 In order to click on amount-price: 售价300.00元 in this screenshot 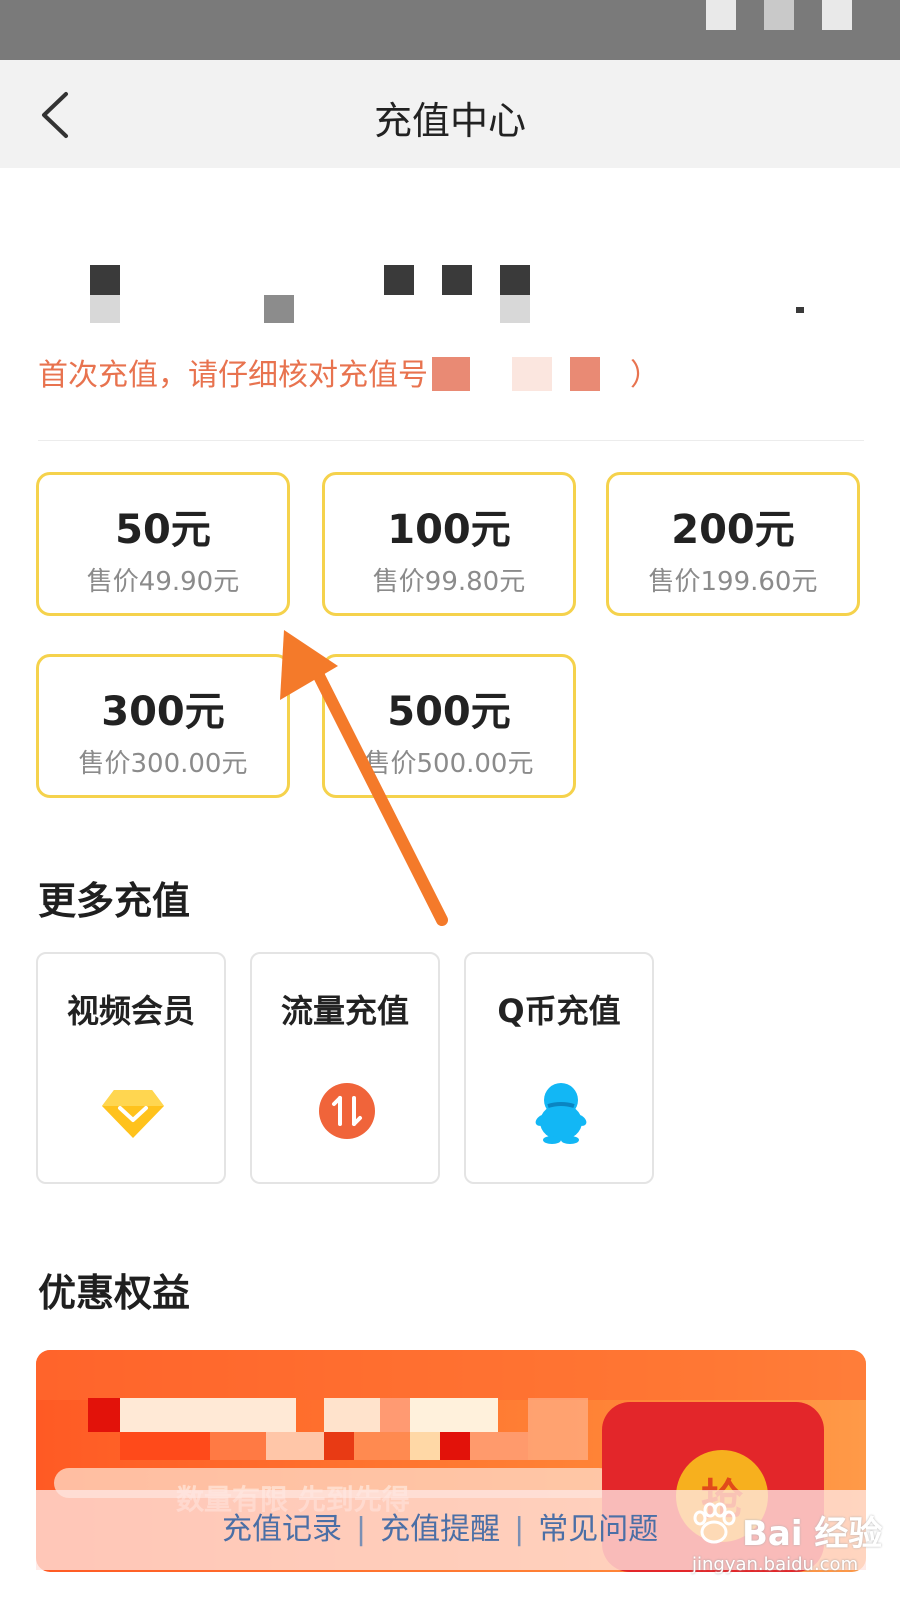, I will do `click(163, 764)`.